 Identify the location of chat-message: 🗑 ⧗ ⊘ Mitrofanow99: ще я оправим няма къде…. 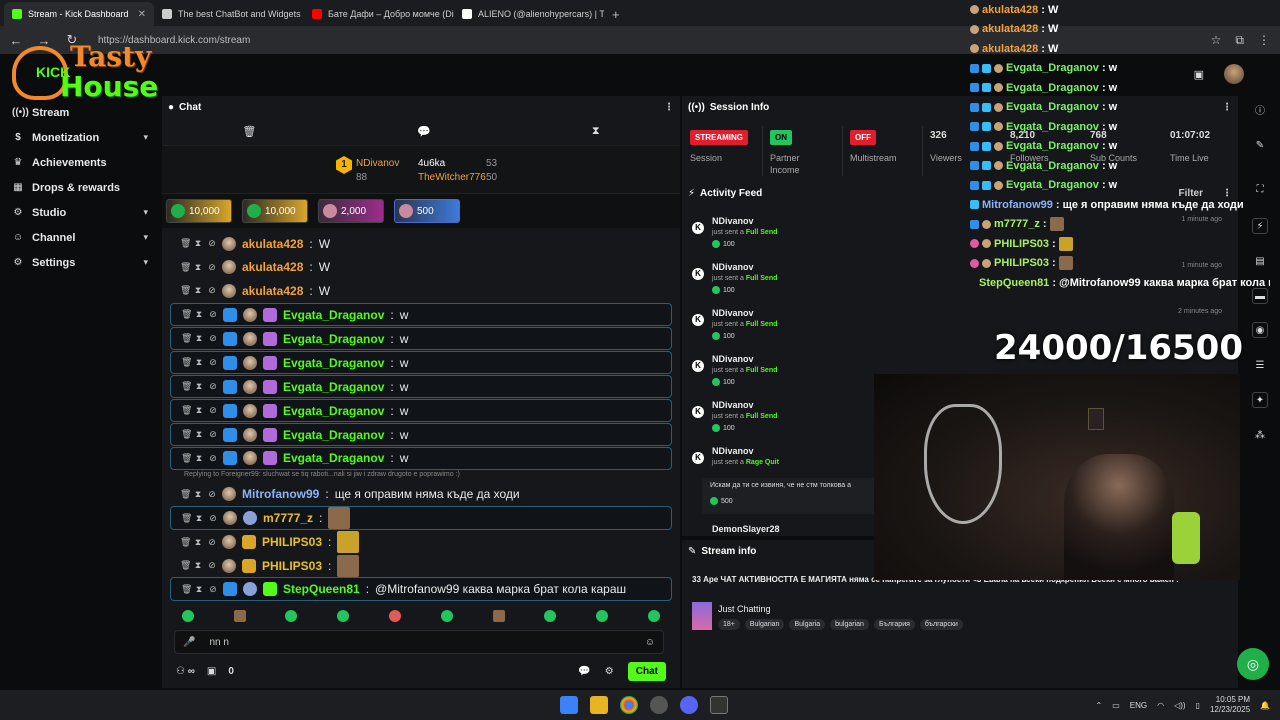
(421, 495).